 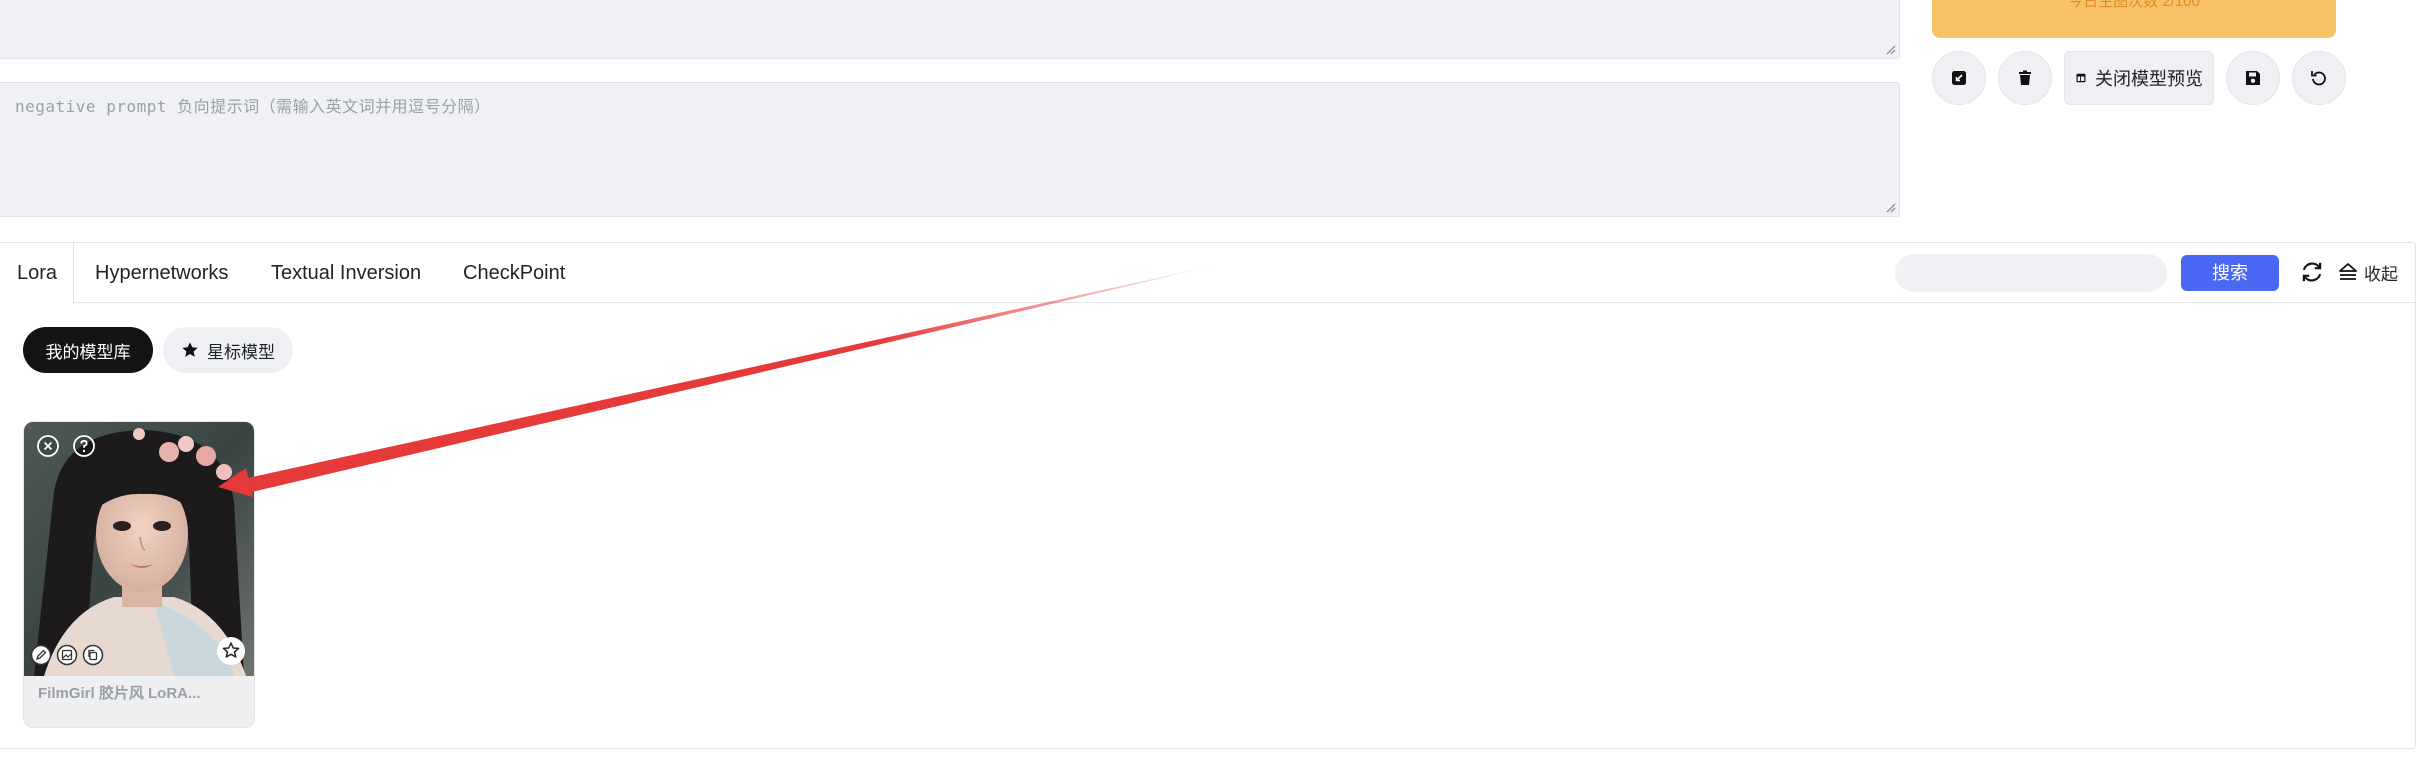 What do you see at coordinates (48, 446) in the screenshot?
I see `close-circle-icon` at bounding box center [48, 446].